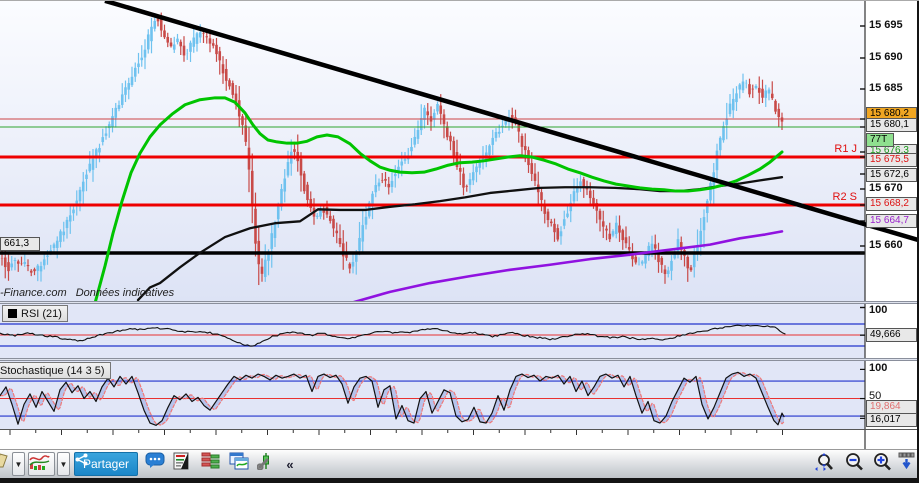 The width and height of the screenshot is (919, 483). Describe the element at coordinates (824, 462) in the screenshot. I see `zoom-drag-icon` at that location.